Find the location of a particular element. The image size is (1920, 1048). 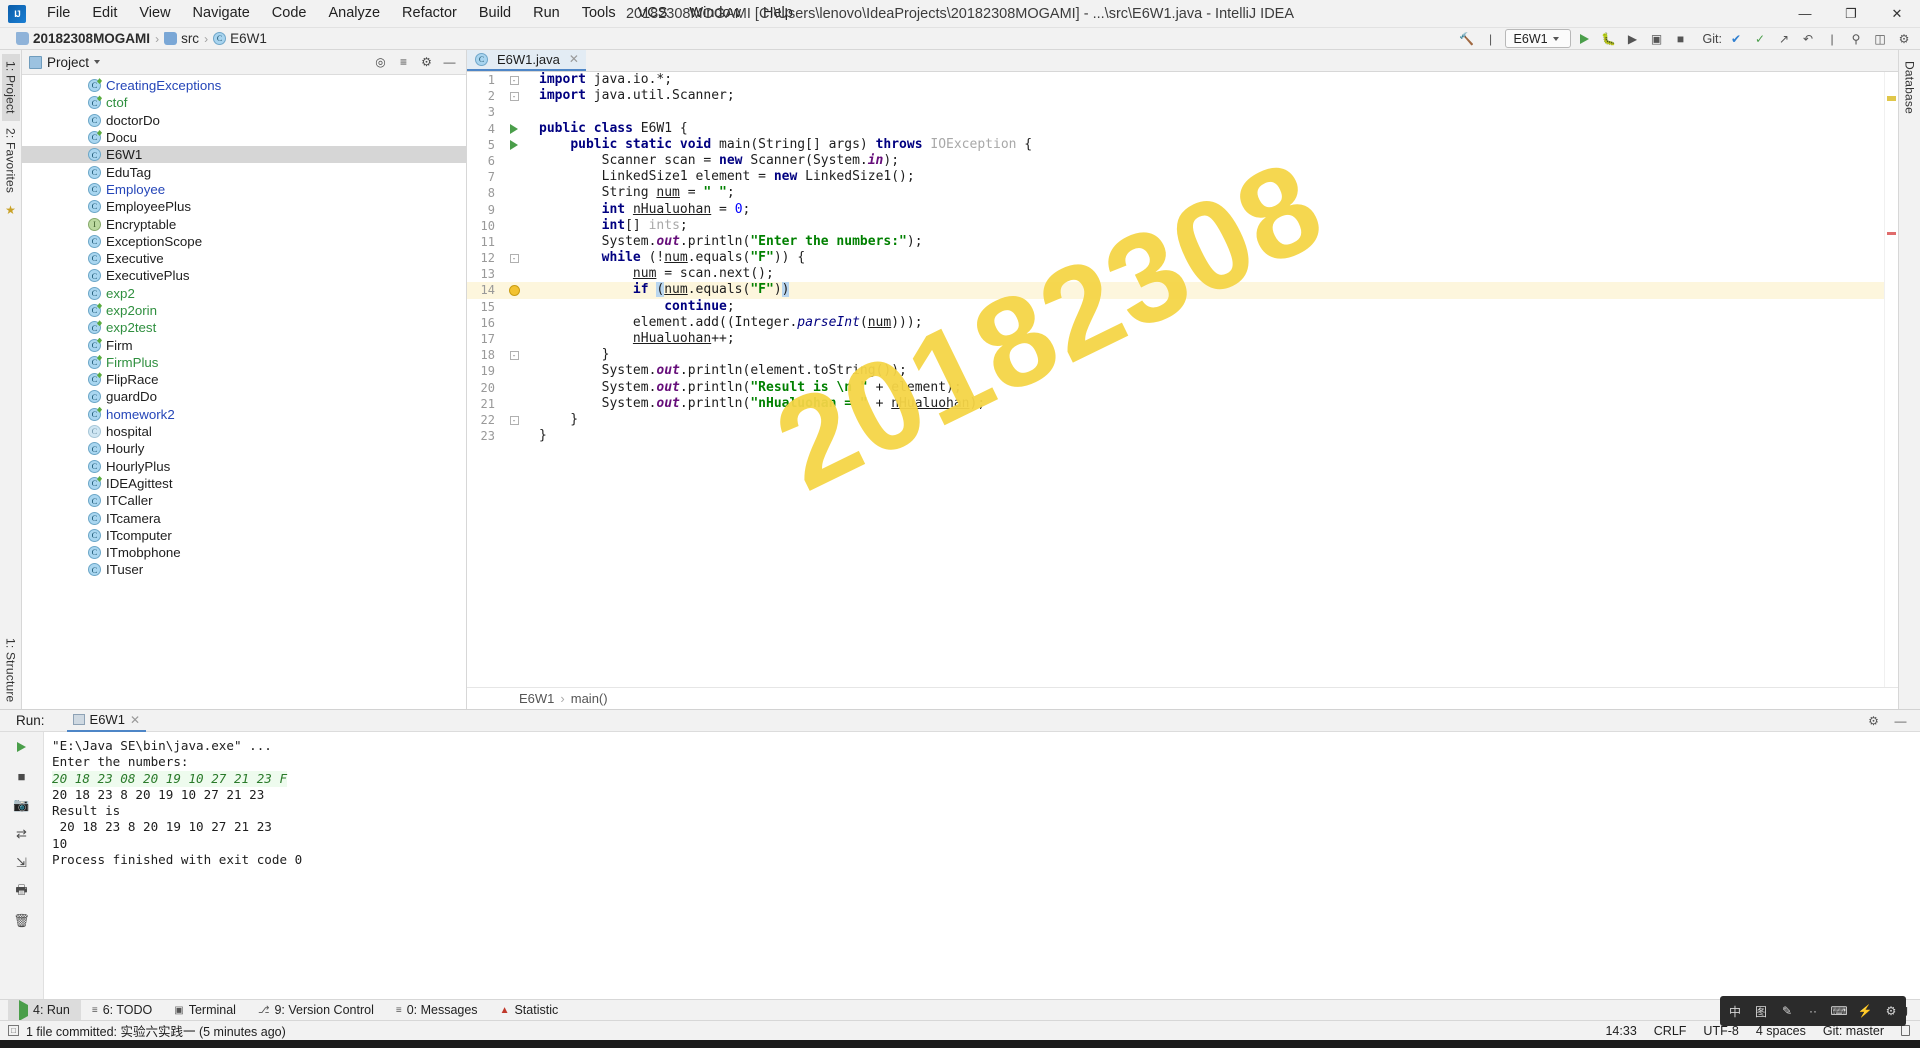

toolwindow-tab-versioncontrol: ⎇ 9: Version Control is located at coordinates (316, 1010).